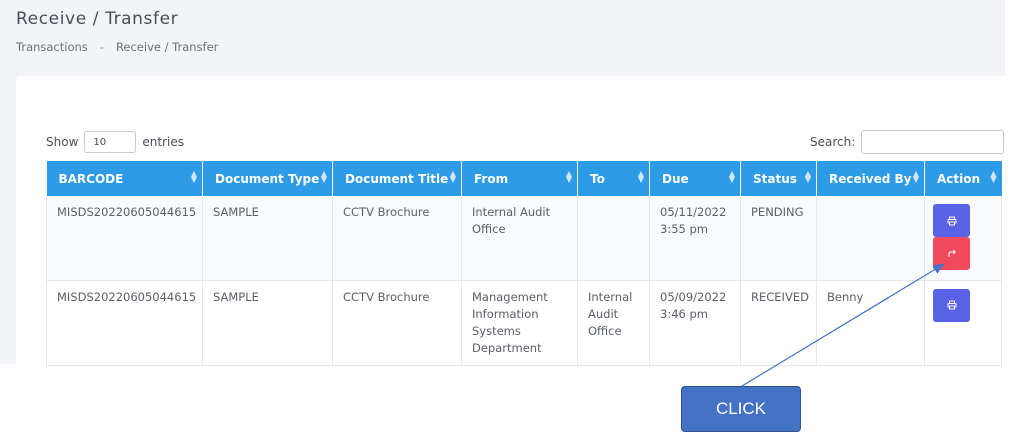 The height and width of the screenshot is (436, 1017). What do you see at coordinates (870, 323) in the screenshot?
I see `cell-received-by: Benny` at bounding box center [870, 323].